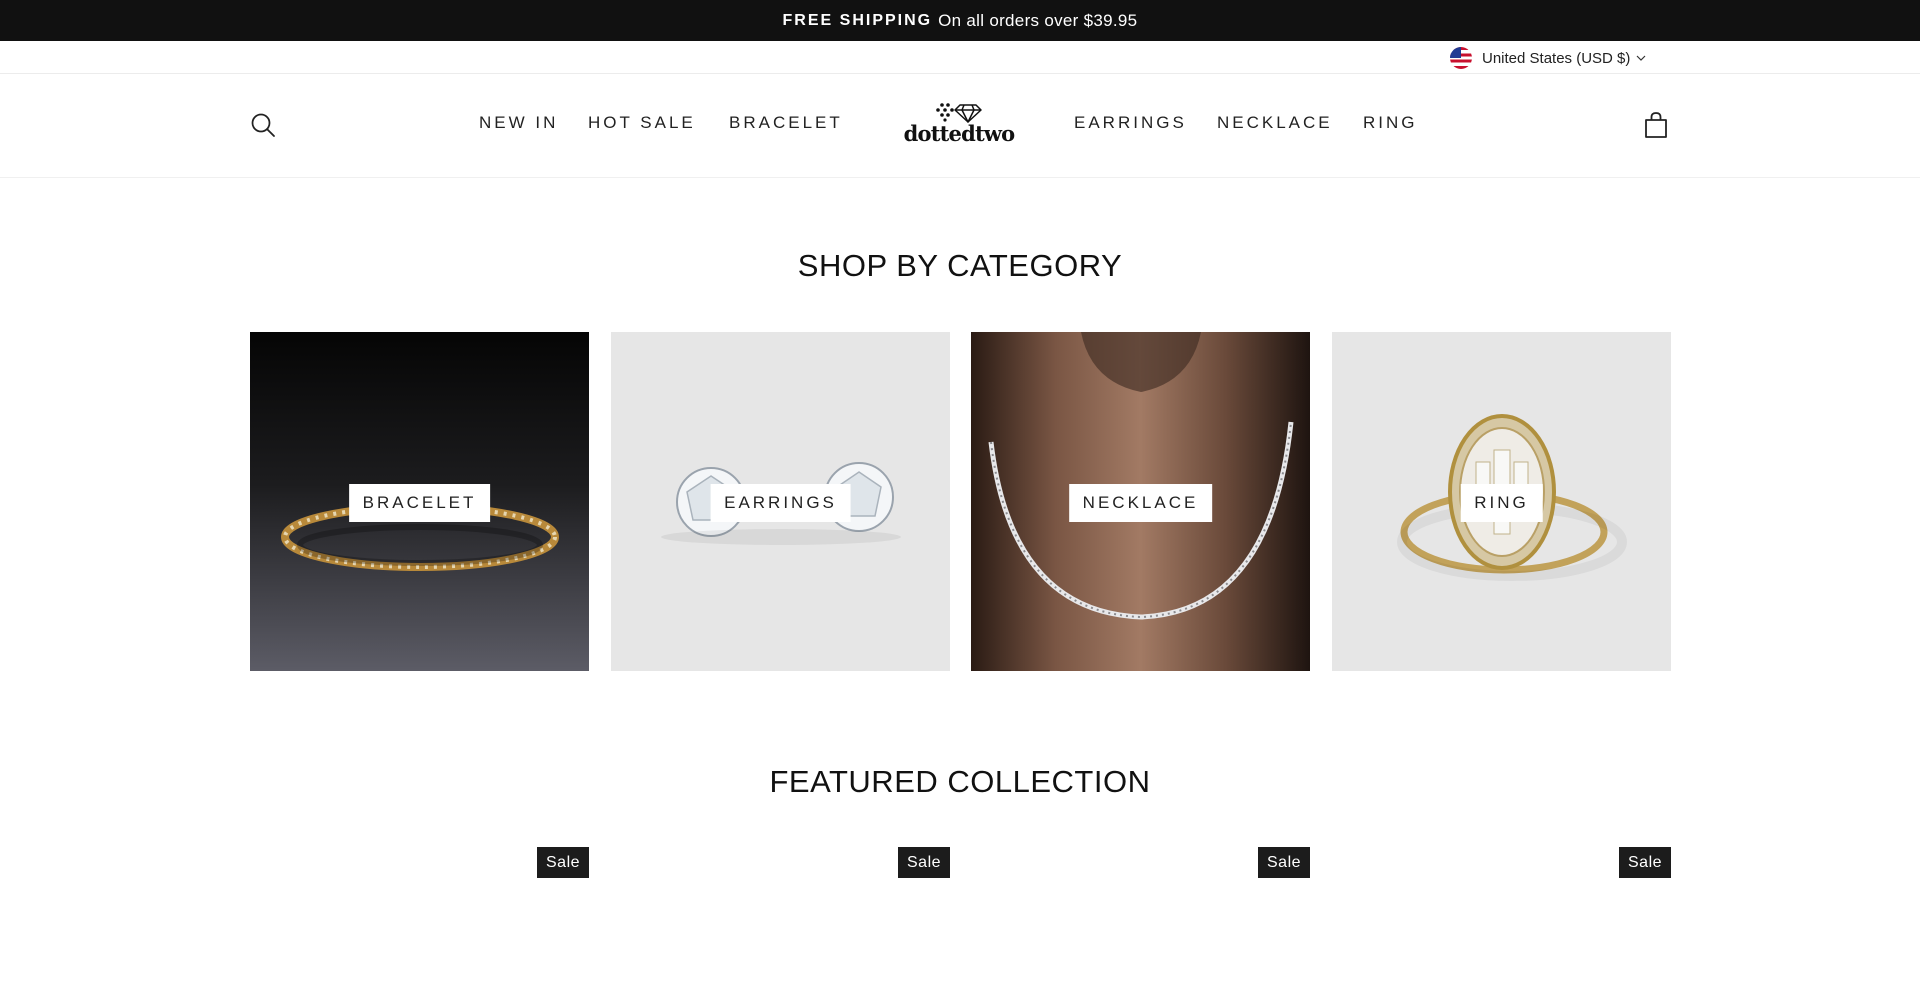  What do you see at coordinates (1275, 123) in the screenshot?
I see `nav-necklace: NECKLACE` at bounding box center [1275, 123].